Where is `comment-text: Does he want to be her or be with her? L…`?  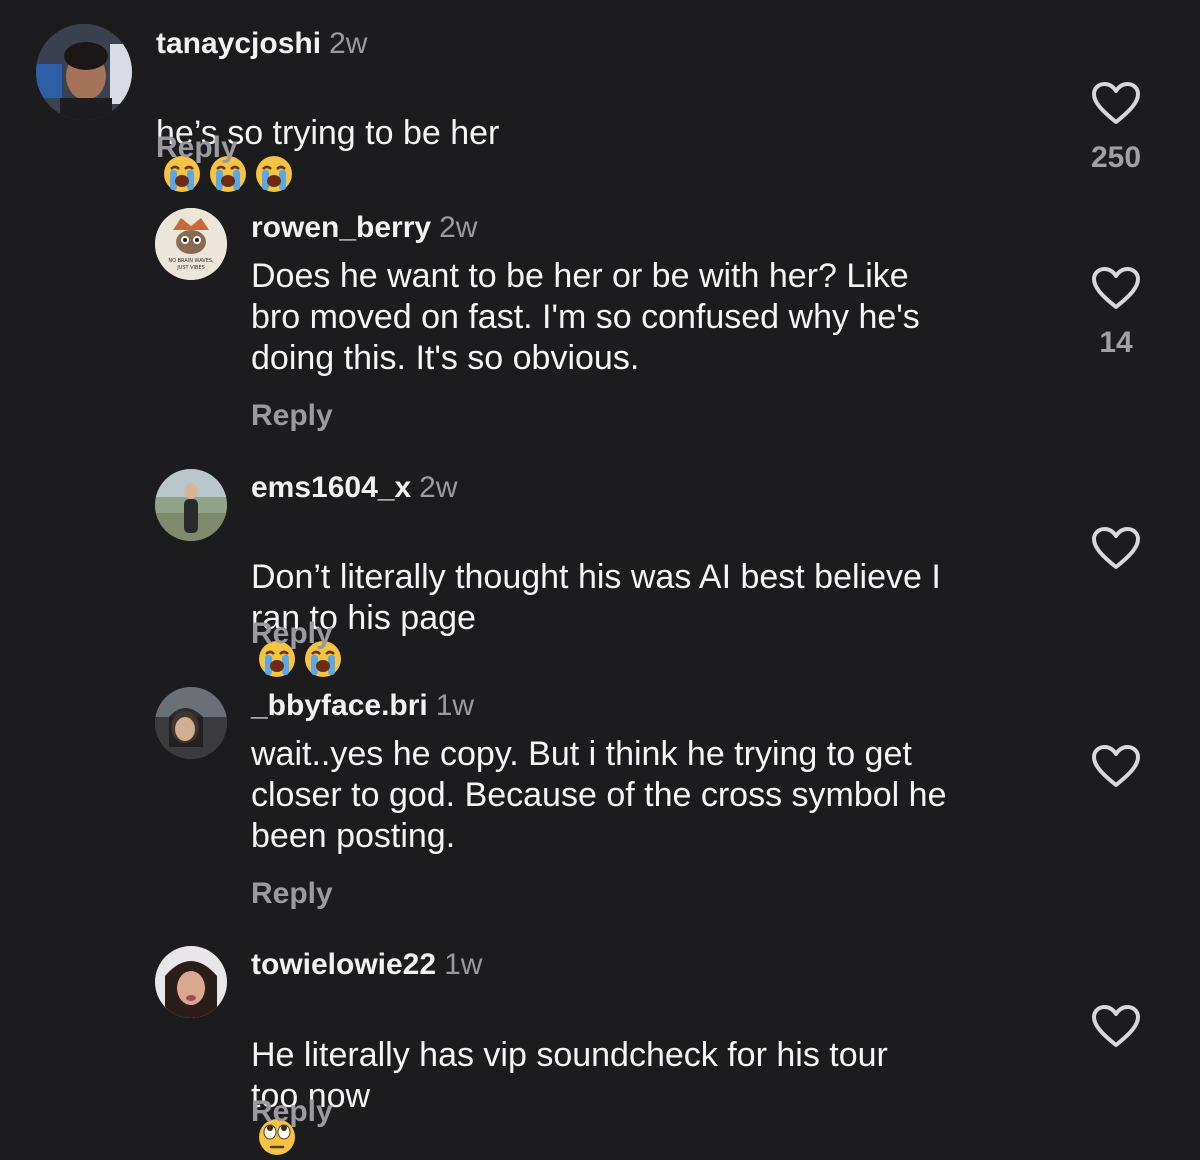
comment-text: Does he want to be her or be with her? L… is located at coordinates (585, 317).